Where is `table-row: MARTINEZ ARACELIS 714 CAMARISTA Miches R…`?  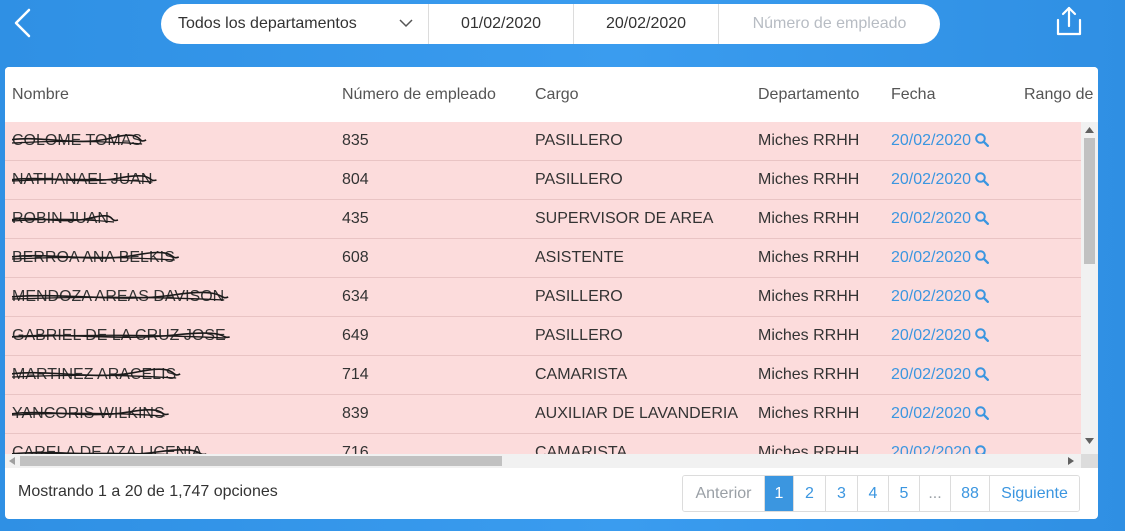
table-row: MARTINEZ ARACELIS 714 CAMARISTA Miches R… is located at coordinates (543, 375).